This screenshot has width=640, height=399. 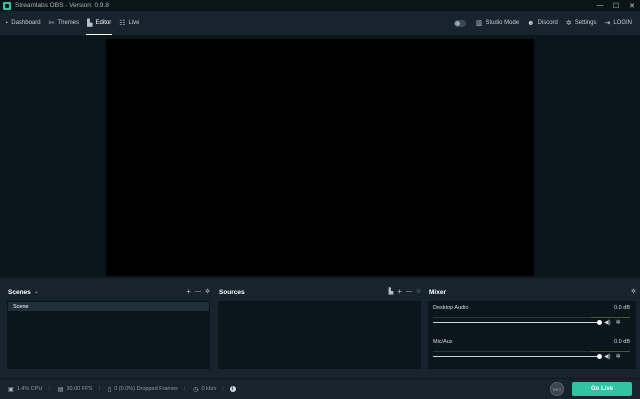 What do you see at coordinates (19, 292) in the screenshot?
I see `scenes-title: Scenes` at bounding box center [19, 292].